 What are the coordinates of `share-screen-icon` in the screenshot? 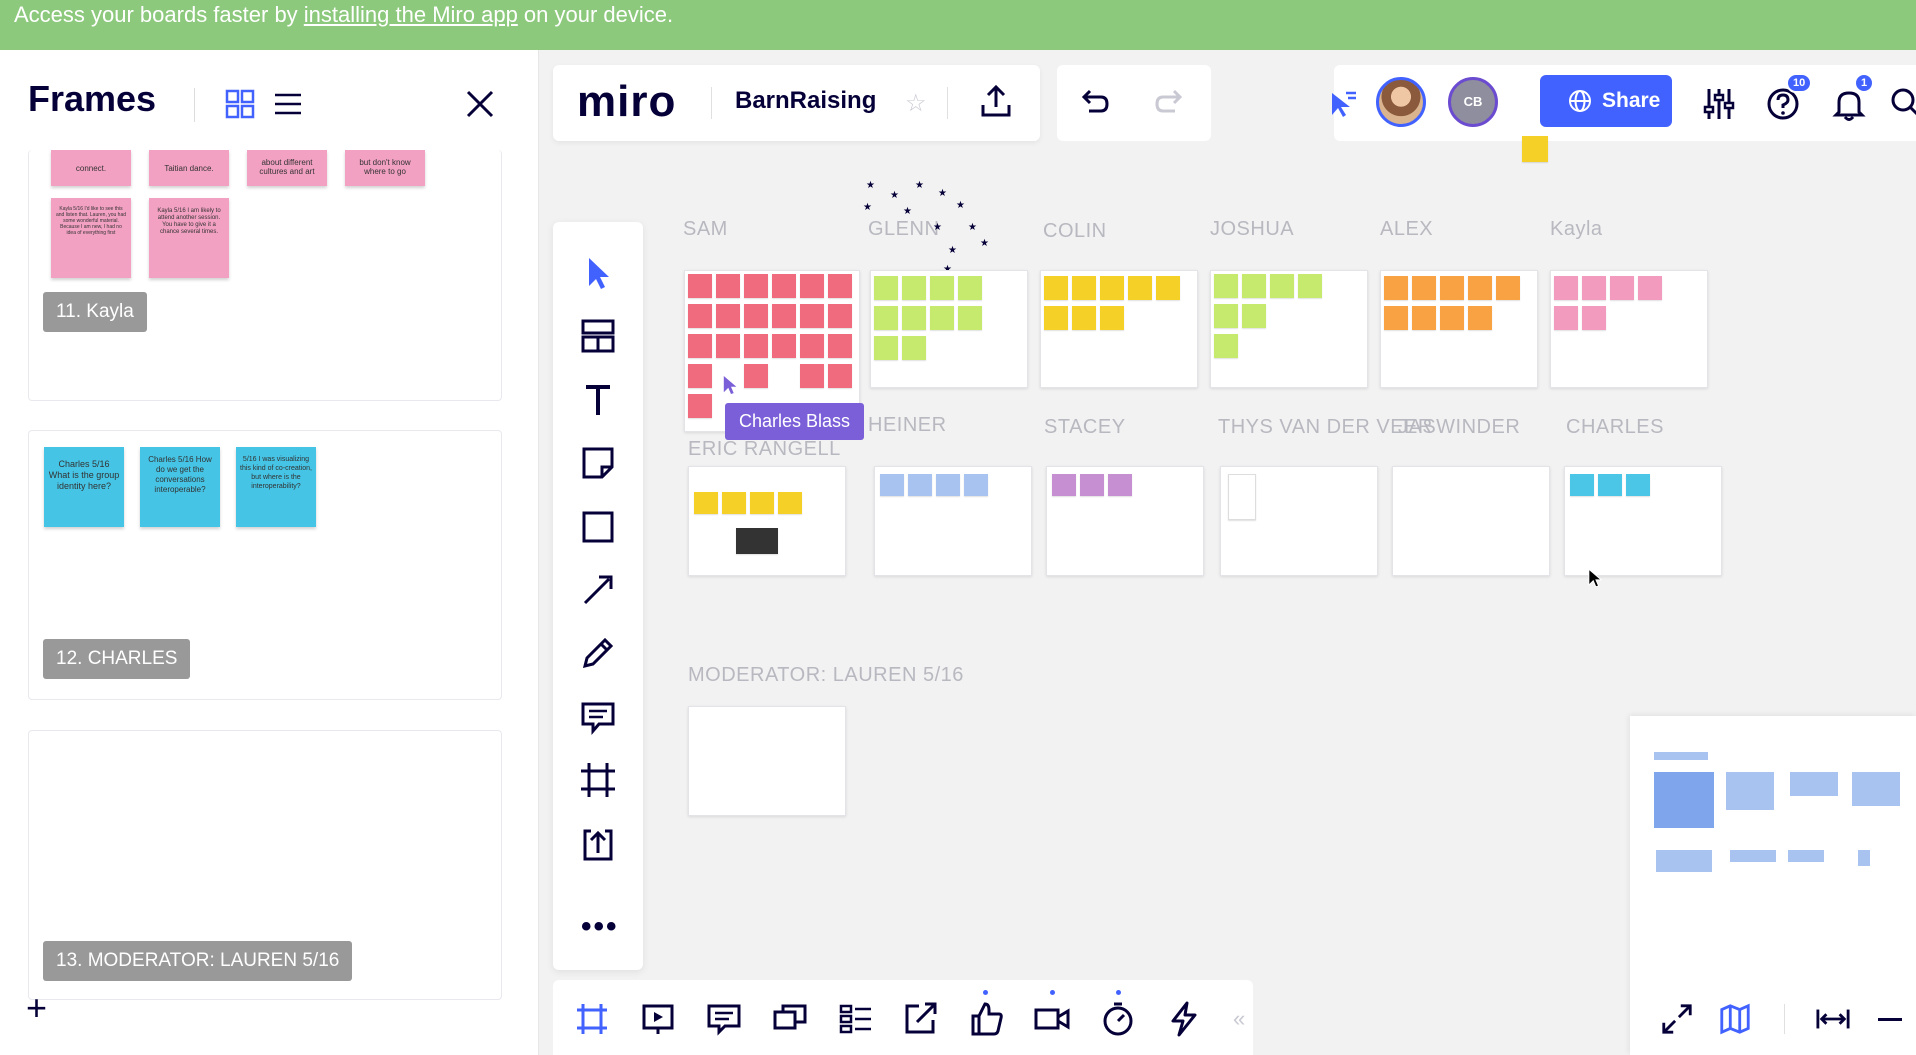 It's located at (922, 1019).